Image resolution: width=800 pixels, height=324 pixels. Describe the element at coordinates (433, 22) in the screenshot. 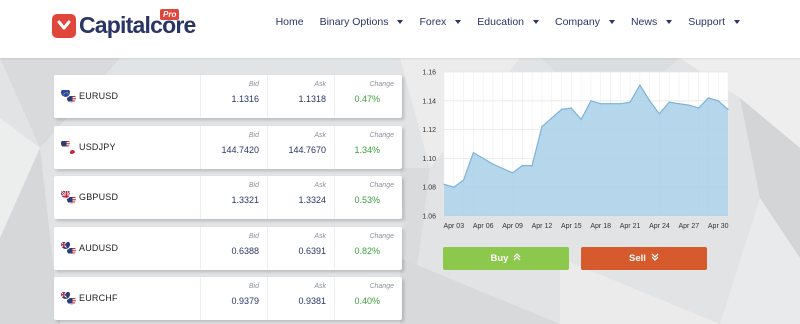

I see `nav-item-label: Forex` at that location.